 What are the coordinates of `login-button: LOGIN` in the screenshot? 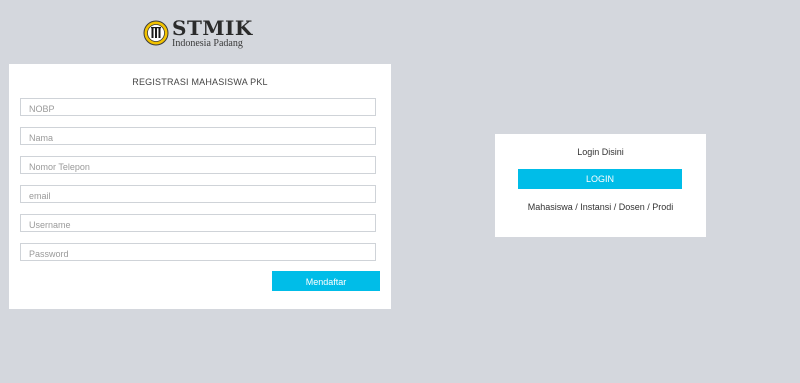 It's located at (600, 179).